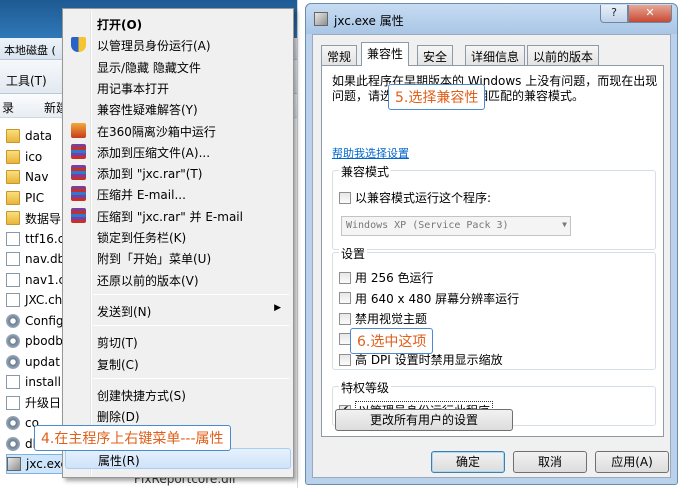  I want to click on context-menu-item: 删除(D), so click(178, 415).